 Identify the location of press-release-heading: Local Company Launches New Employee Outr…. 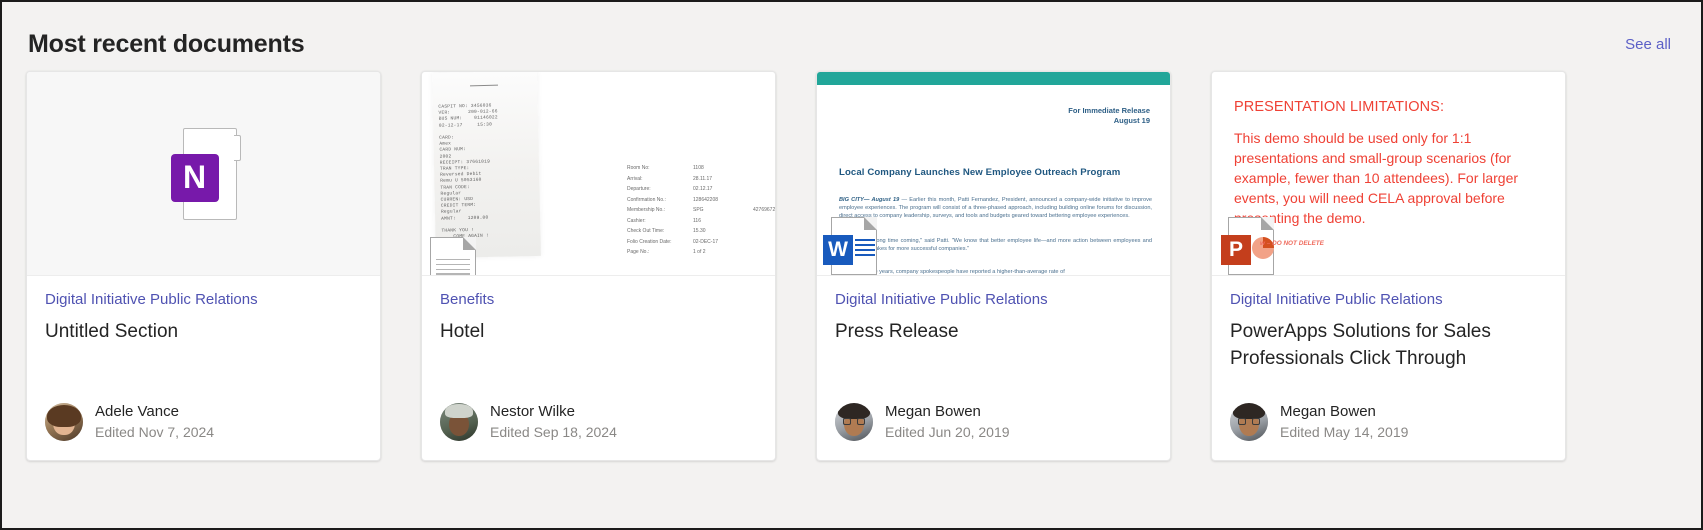
(980, 172).